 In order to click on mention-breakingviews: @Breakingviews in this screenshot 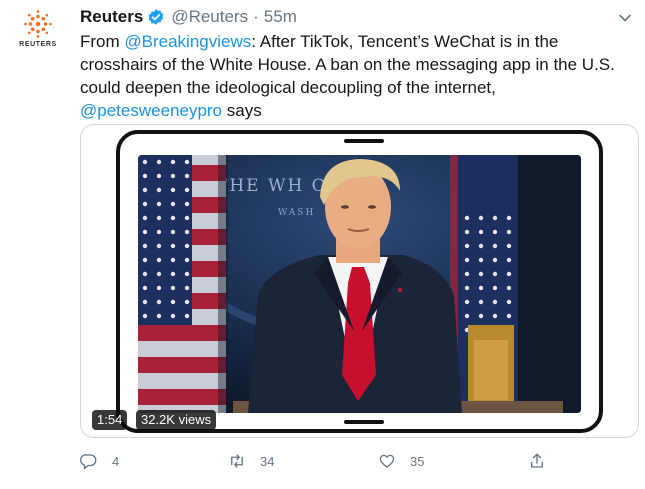, I will do `click(187, 41)`.